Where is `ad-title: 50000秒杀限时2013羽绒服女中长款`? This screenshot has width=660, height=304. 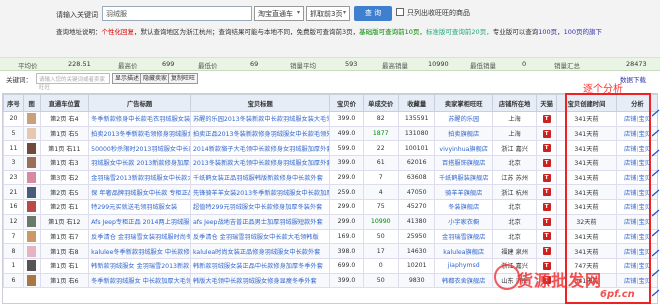 ad-title: 50000秒杀限时2013羽绒服女中长款 is located at coordinates (139, 148).